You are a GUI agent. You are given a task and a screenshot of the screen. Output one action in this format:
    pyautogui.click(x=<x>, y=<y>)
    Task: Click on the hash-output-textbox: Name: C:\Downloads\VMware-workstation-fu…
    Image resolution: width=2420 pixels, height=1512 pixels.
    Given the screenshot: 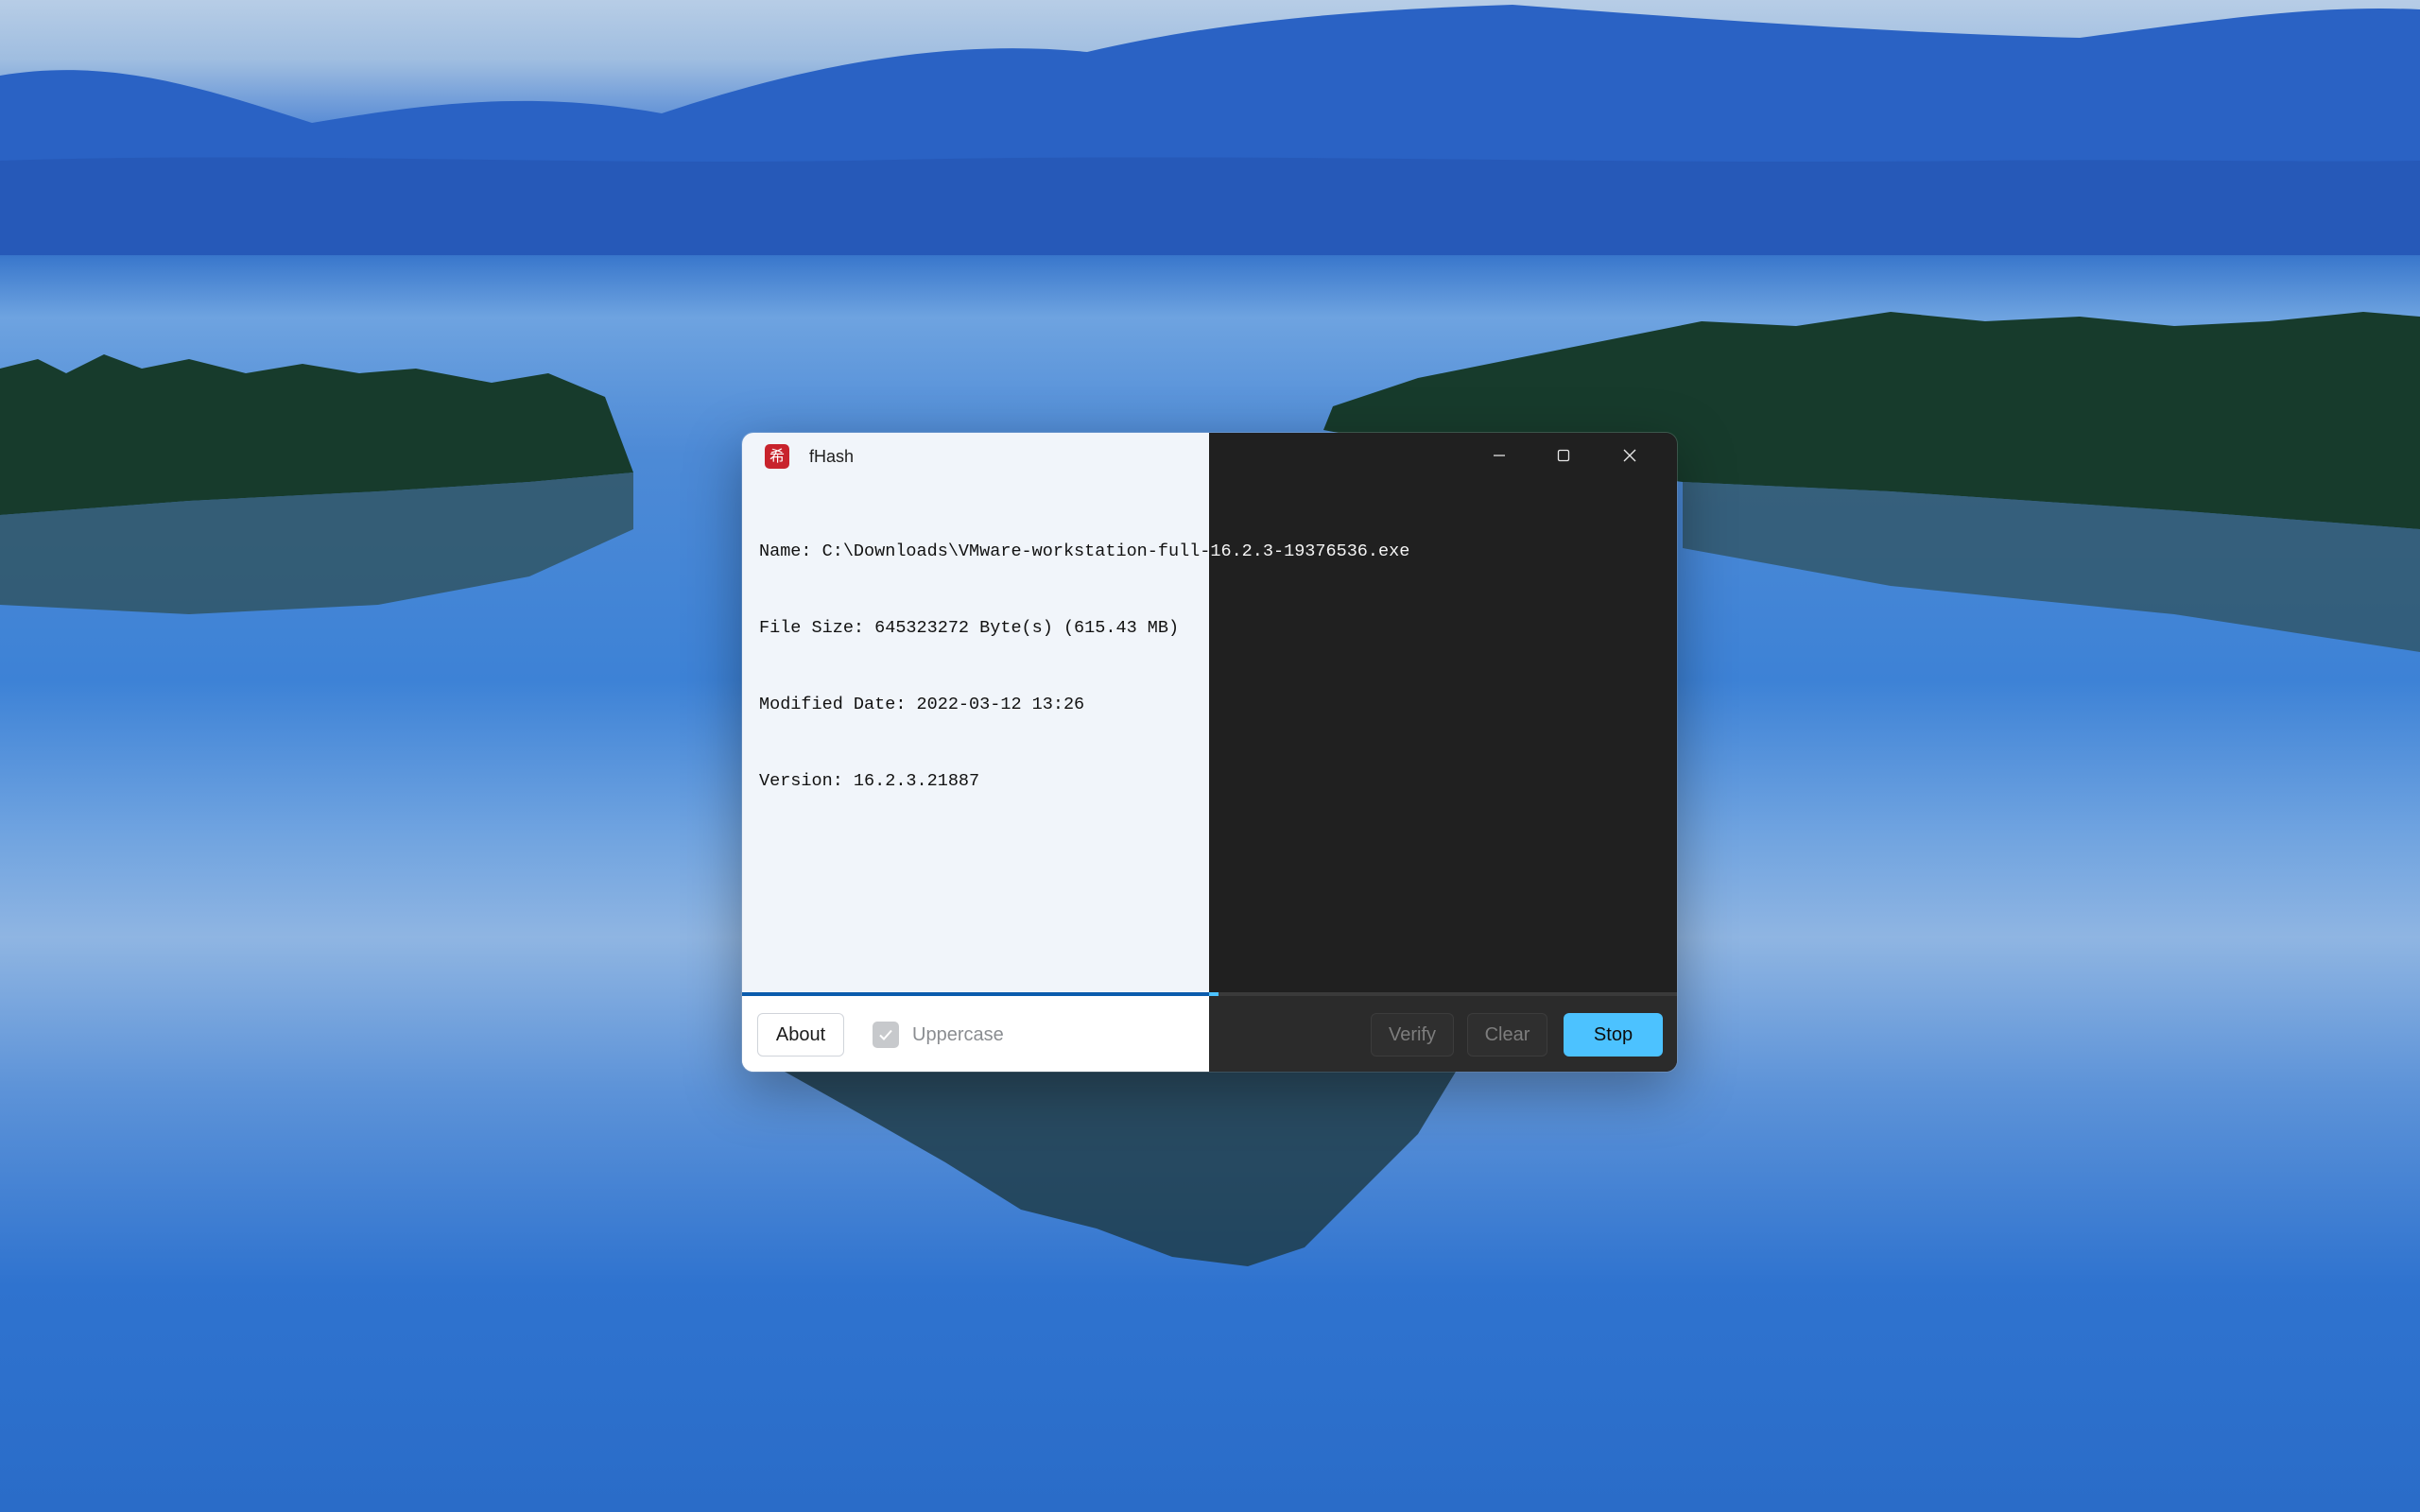 What is the action you would take?
    pyautogui.click(x=1213, y=733)
    